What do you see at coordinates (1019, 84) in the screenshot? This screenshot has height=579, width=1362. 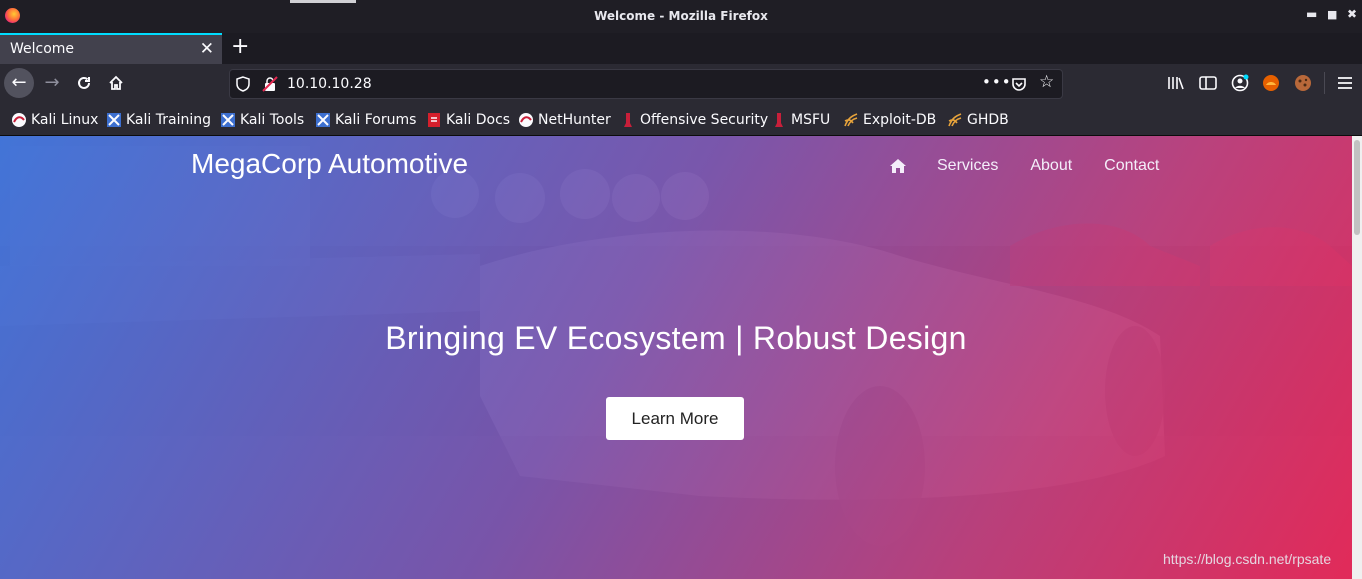 I see `pocket-icon` at bounding box center [1019, 84].